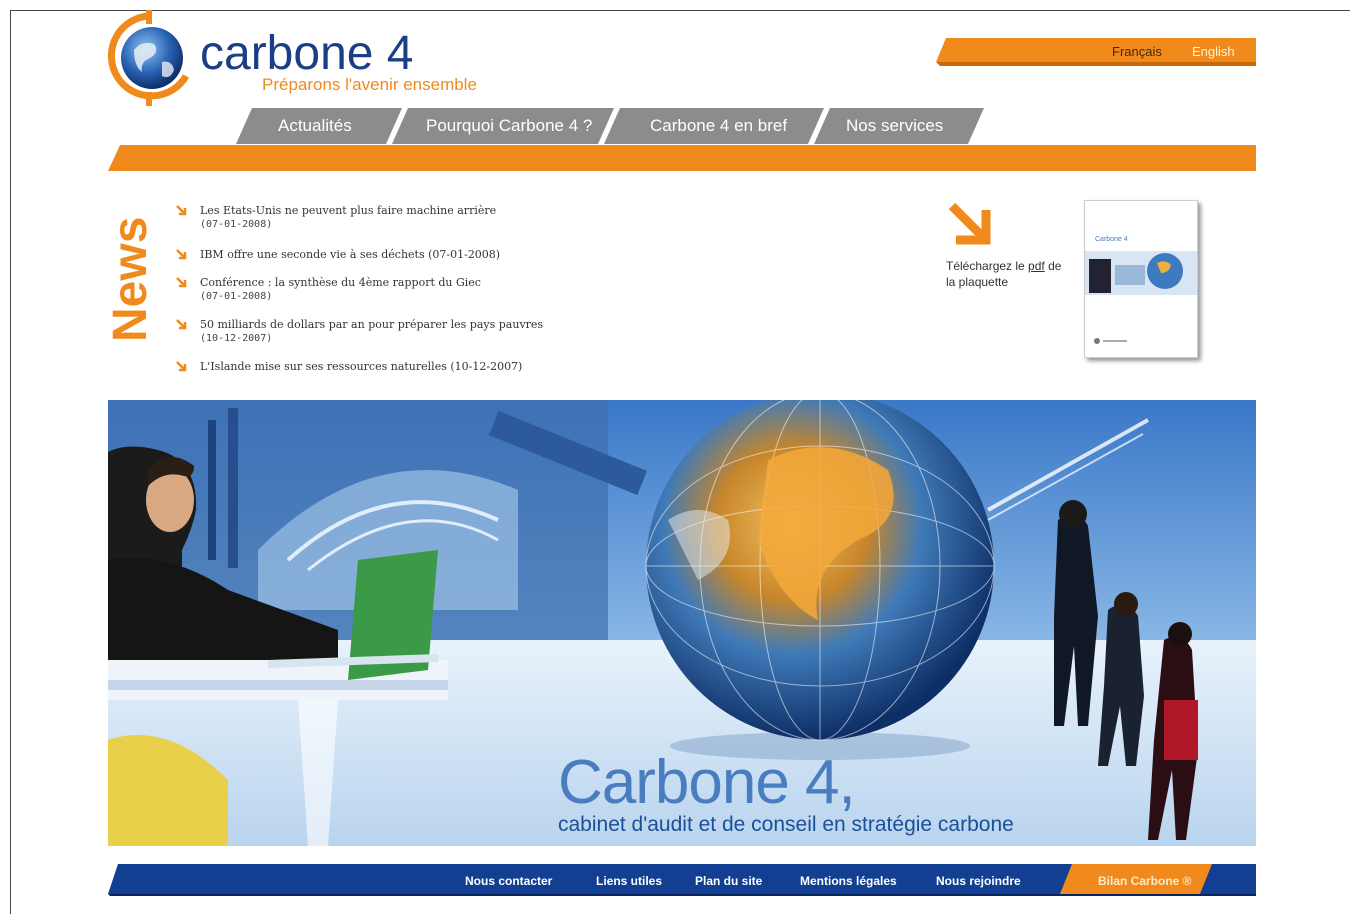  I want to click on download-brochure-link: Téléchargez le pdf de la plaquette, so click(1008, 274).